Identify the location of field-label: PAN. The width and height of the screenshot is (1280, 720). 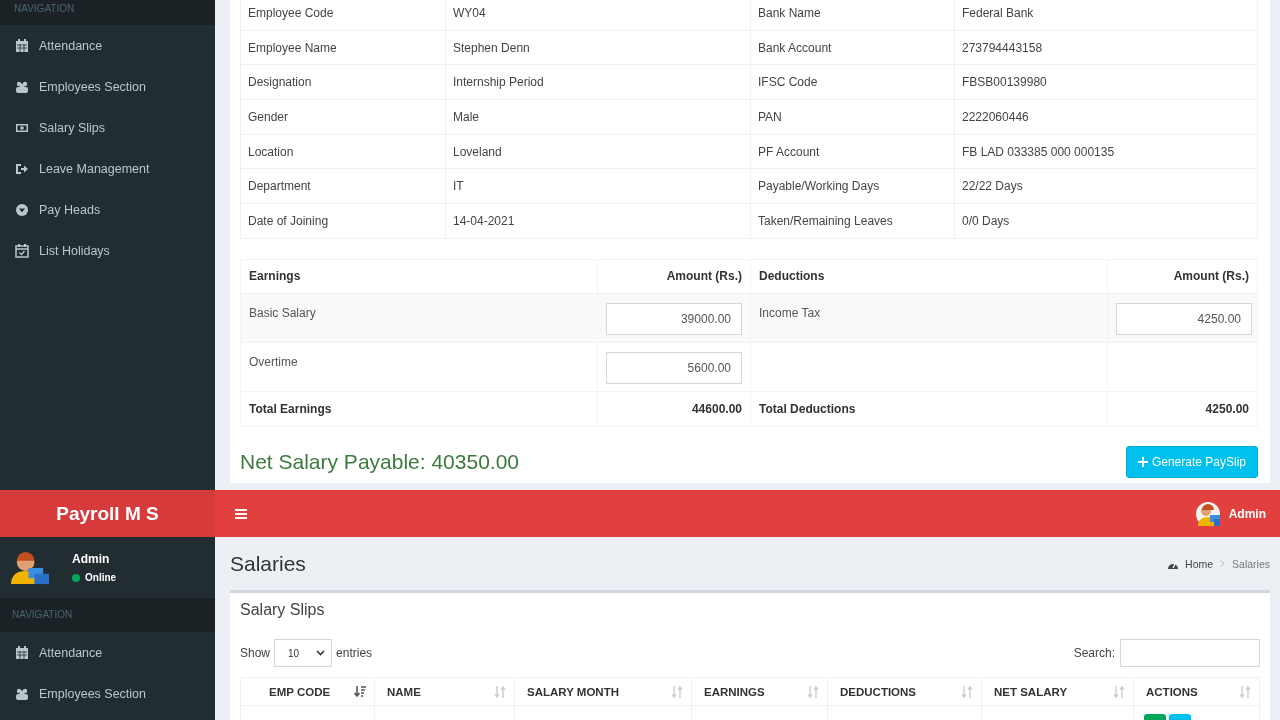
(852, 117).